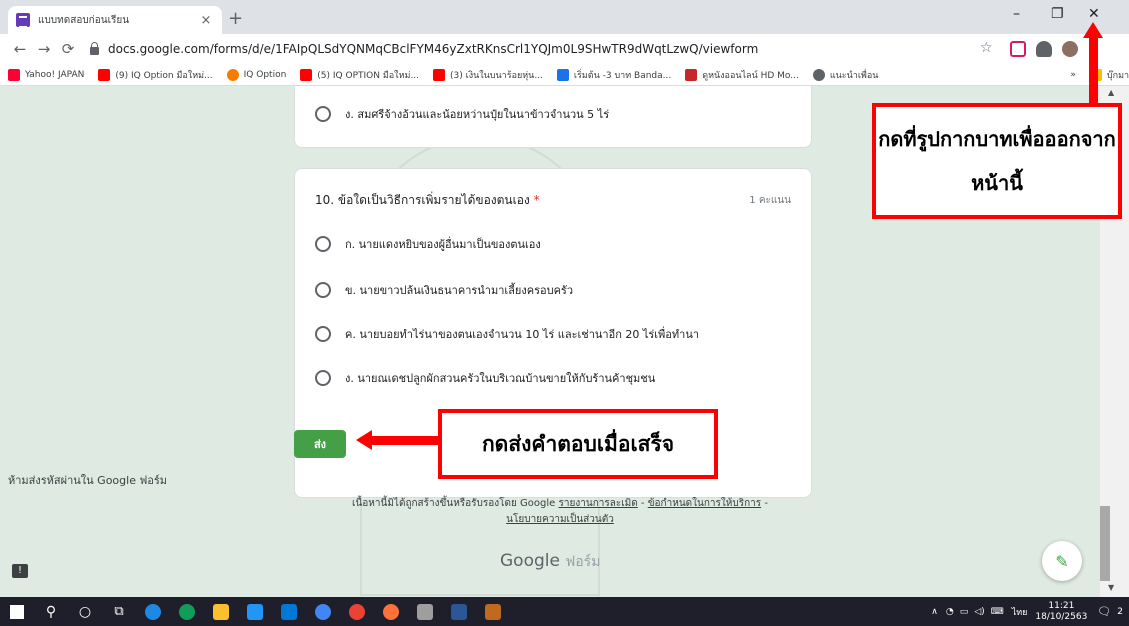  Describe the element at coordinates (119, 611) in the screenshot. I see `task-view-icon: ⧉` at that location.